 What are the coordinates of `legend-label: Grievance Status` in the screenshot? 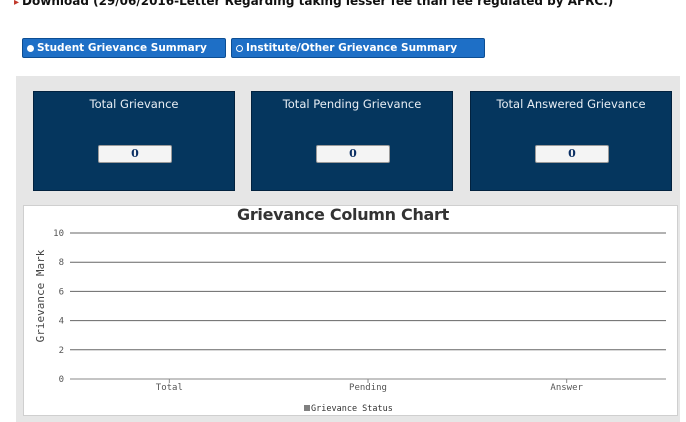 It's located at (352, 409).